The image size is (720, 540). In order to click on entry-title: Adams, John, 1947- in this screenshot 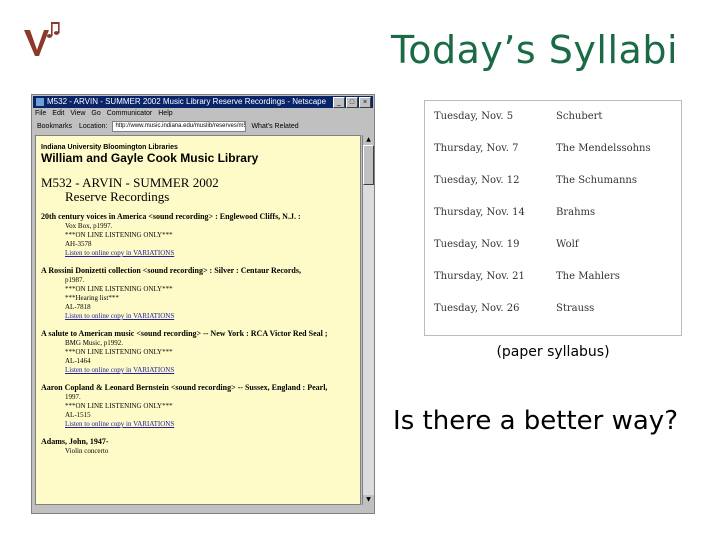, I will do `click(75, 441)`.